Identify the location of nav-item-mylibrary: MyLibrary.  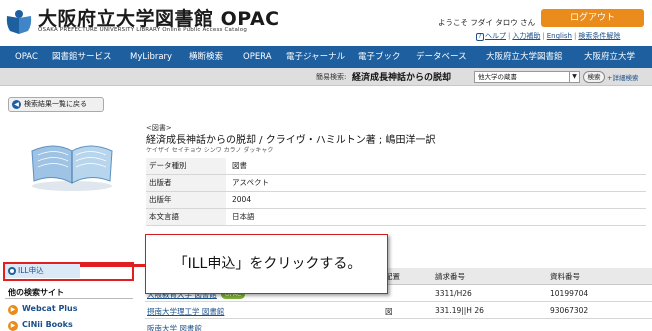
(151, 57).